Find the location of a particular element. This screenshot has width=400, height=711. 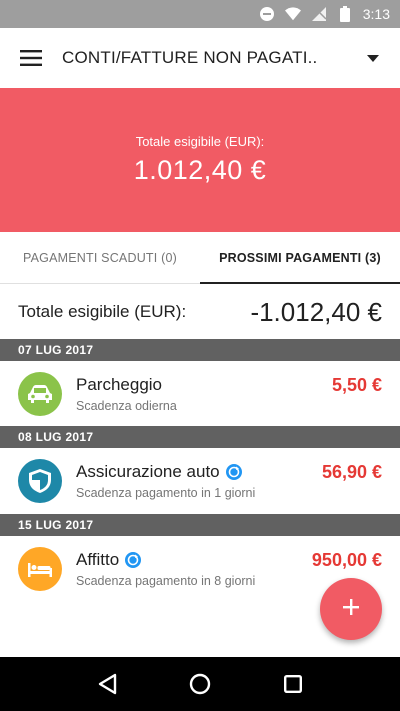

back-icon is located at coordinates (107, 684).